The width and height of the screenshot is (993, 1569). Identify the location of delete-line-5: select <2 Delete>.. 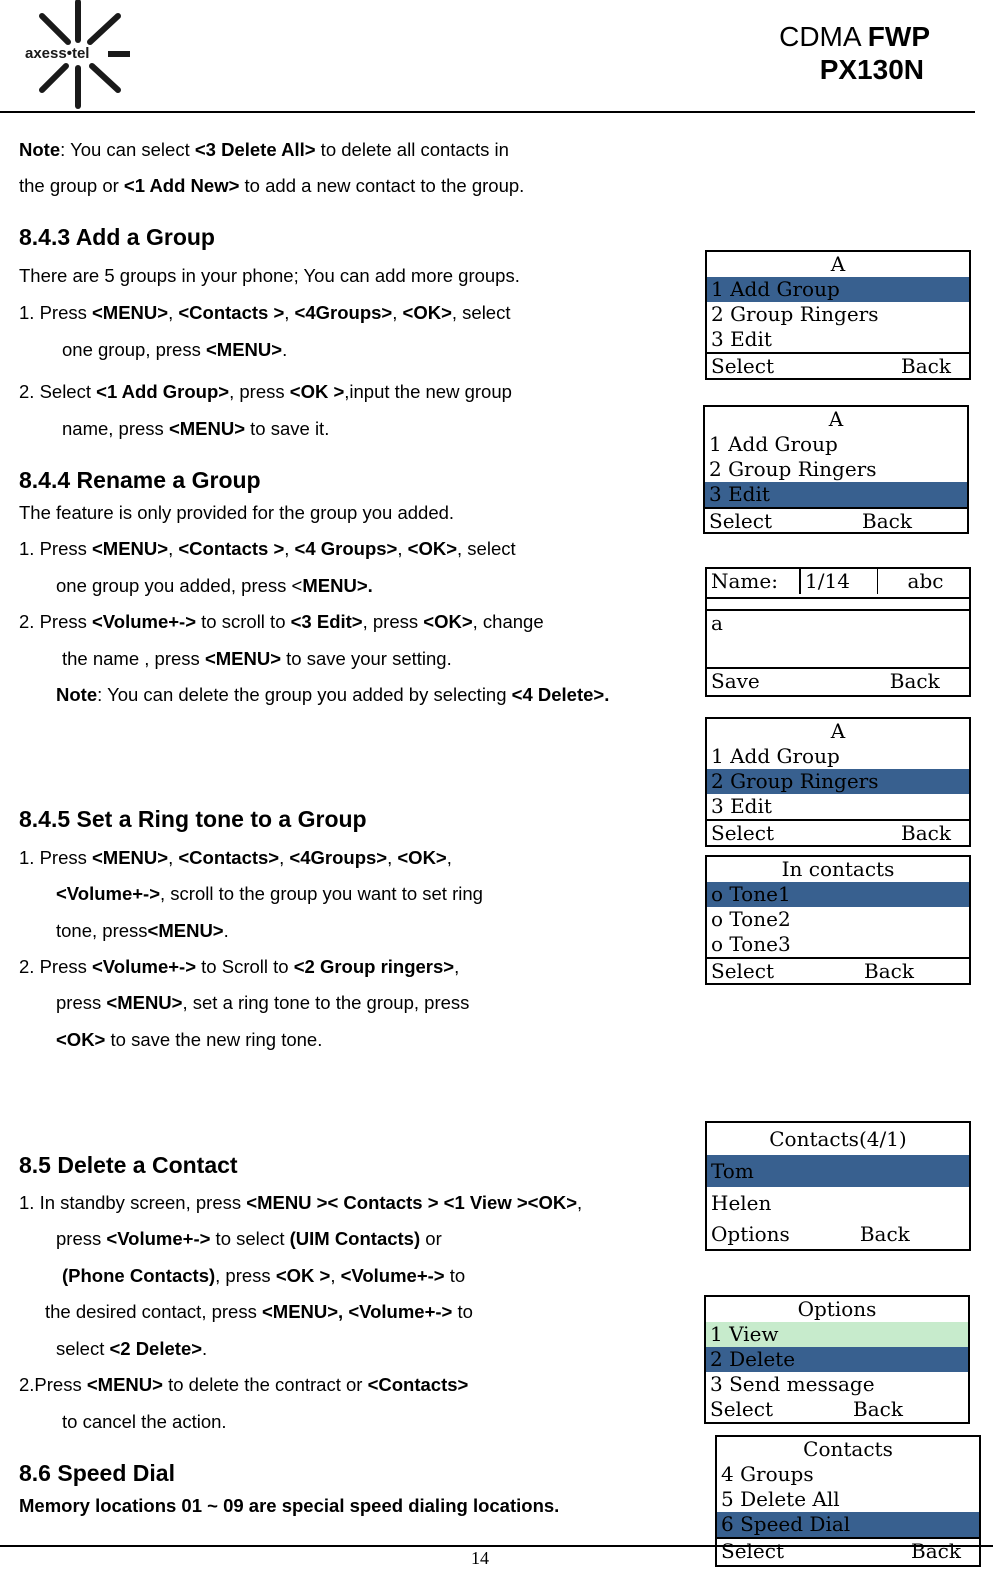
(132, 1348).